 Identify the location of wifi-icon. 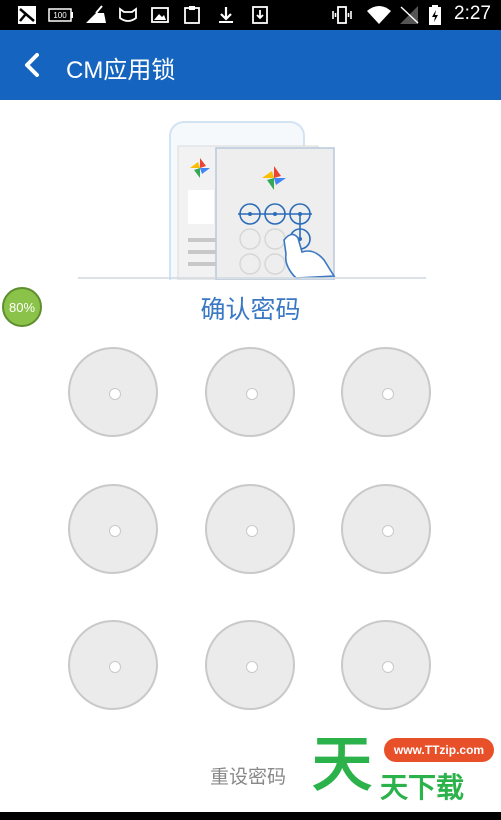
(379, 15).